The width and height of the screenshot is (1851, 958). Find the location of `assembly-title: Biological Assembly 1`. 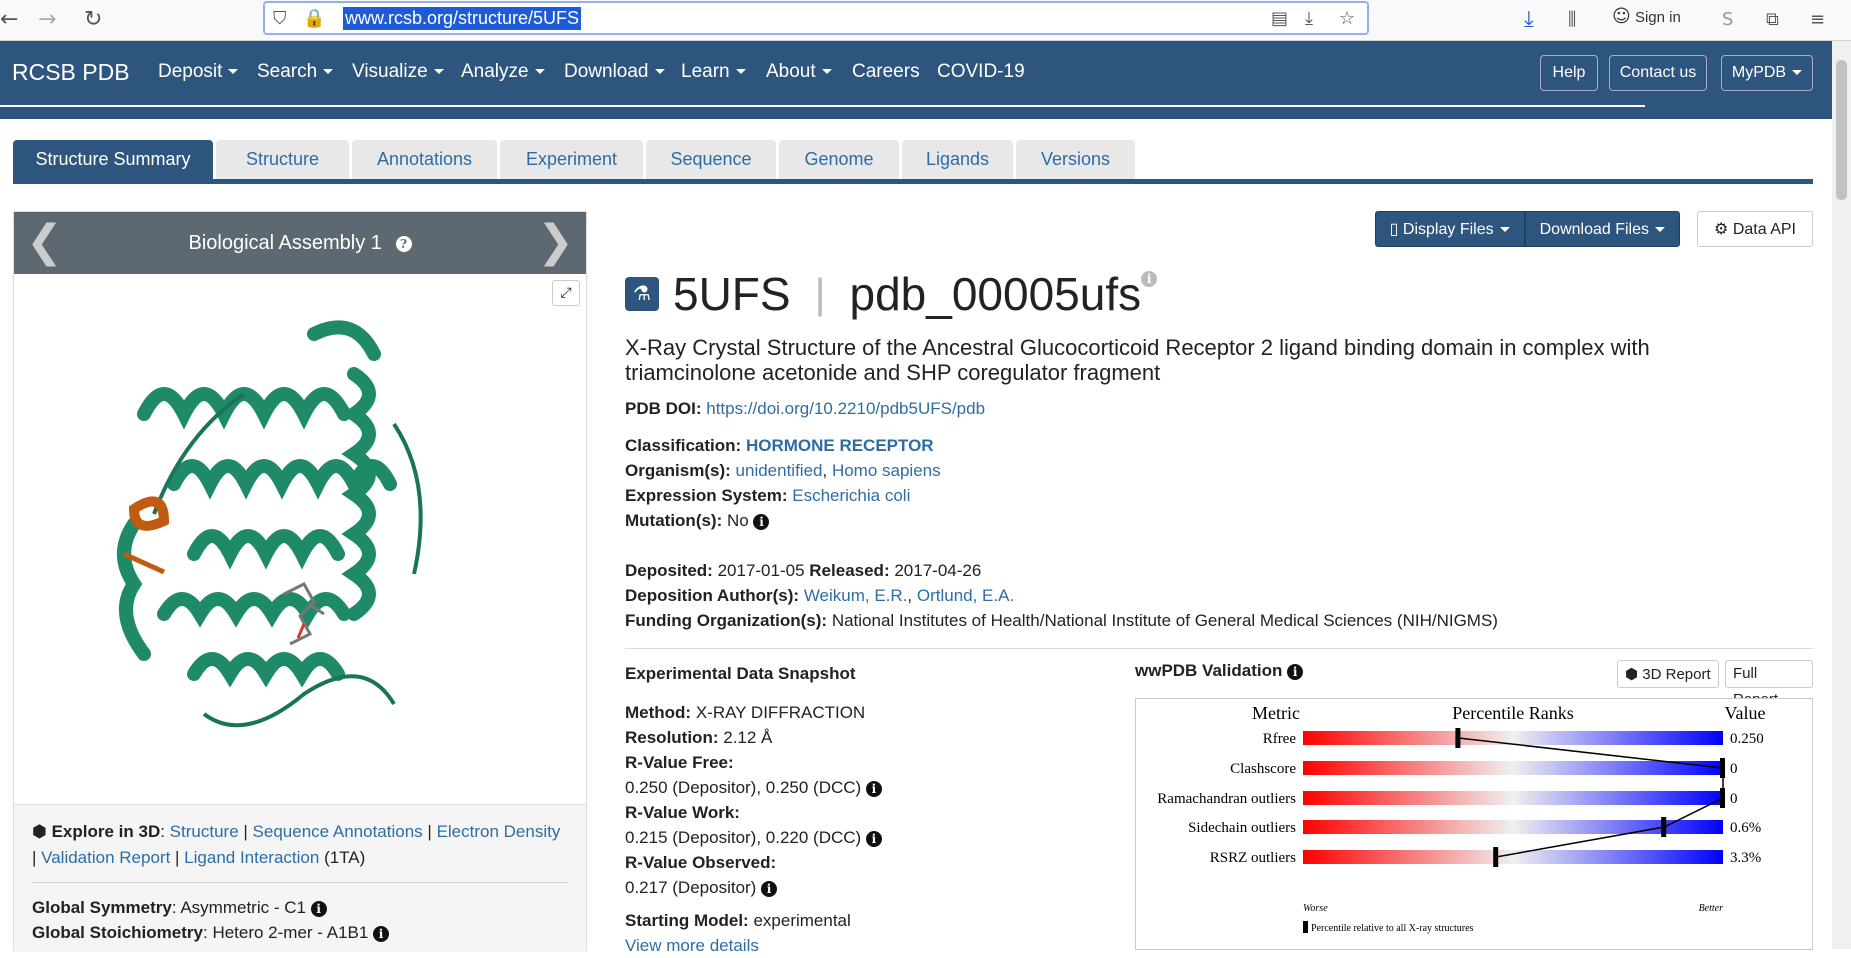

assembly-title: Biological Assembly 1 is located at coordinates (285, 243).